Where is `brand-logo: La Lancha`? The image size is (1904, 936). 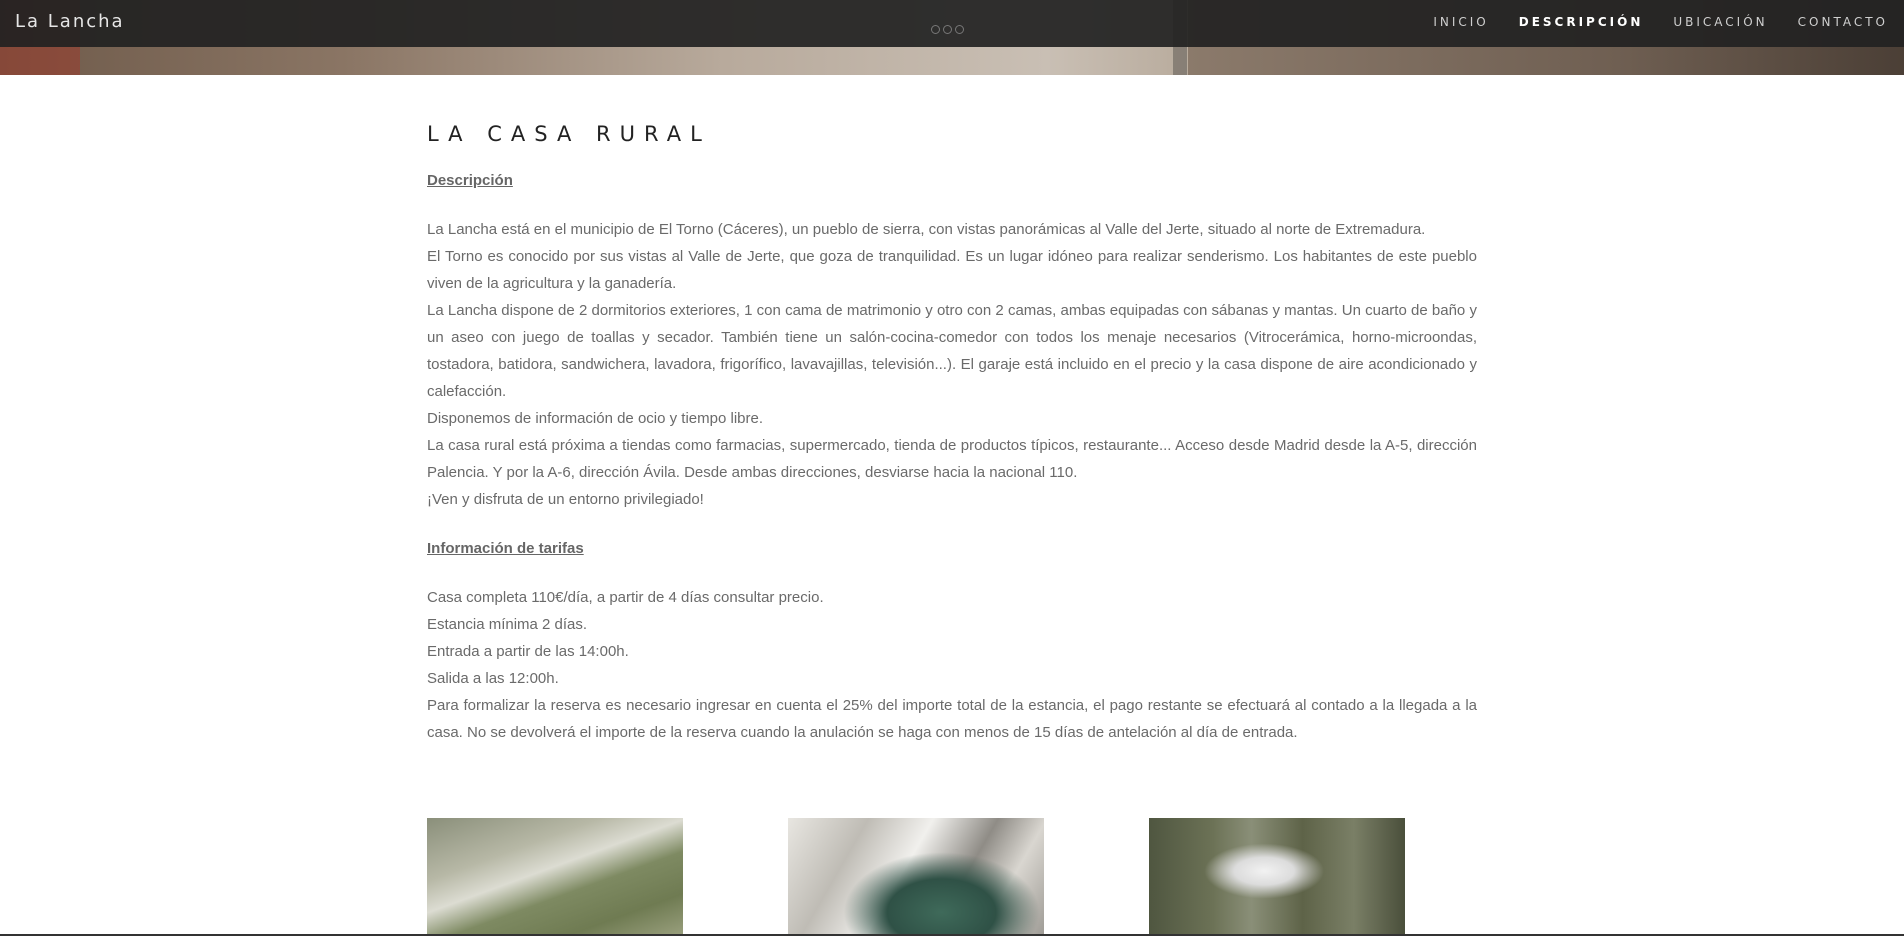
brand-logo: La Lancha is located at coordinates (70, 21).